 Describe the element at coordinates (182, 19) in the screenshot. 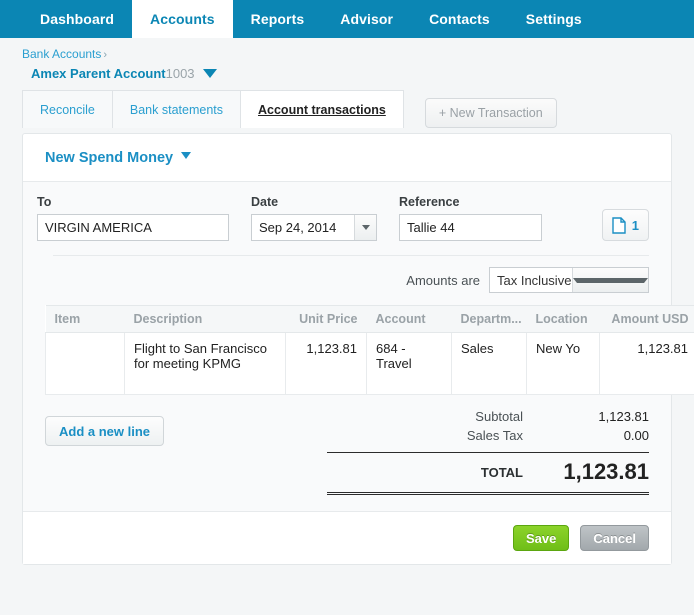

I see `nav-item-accounts: Accounts` at that location.